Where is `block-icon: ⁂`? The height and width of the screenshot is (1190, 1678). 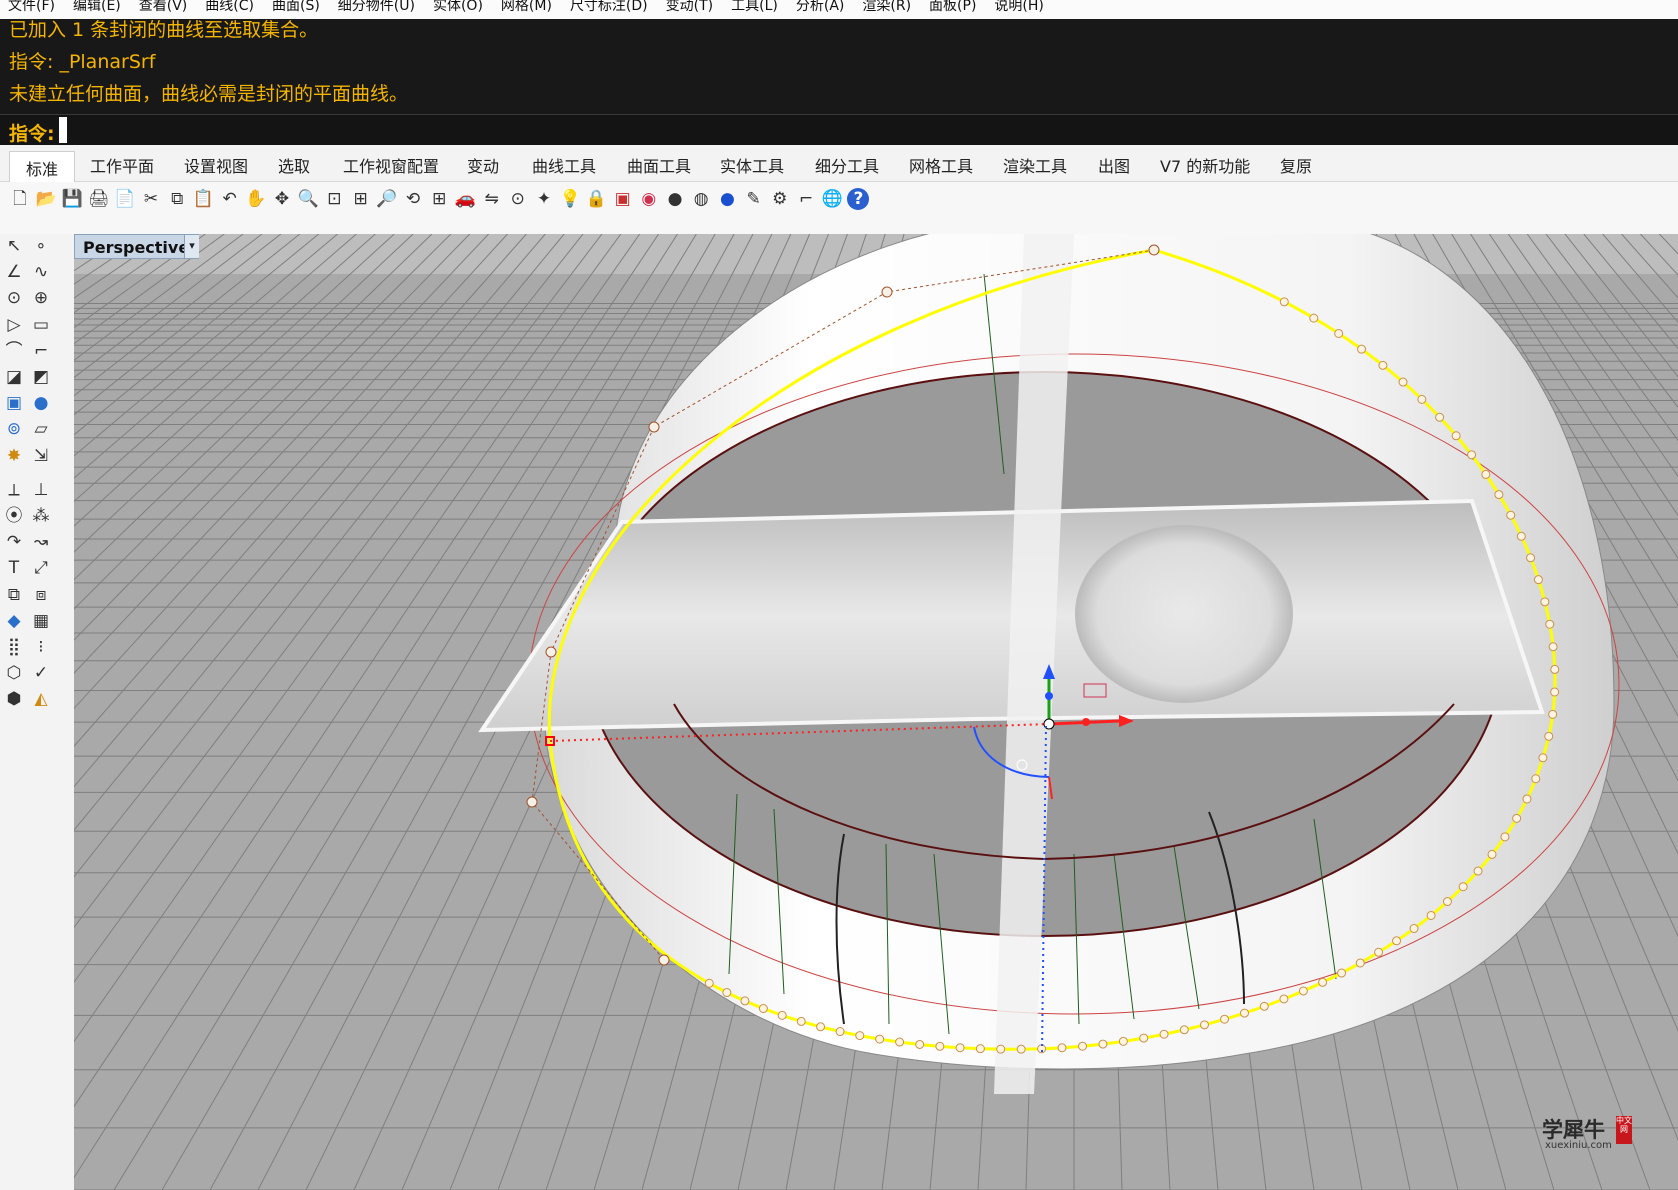 block-icon: ⁂ is located at coordinates (41, 516).